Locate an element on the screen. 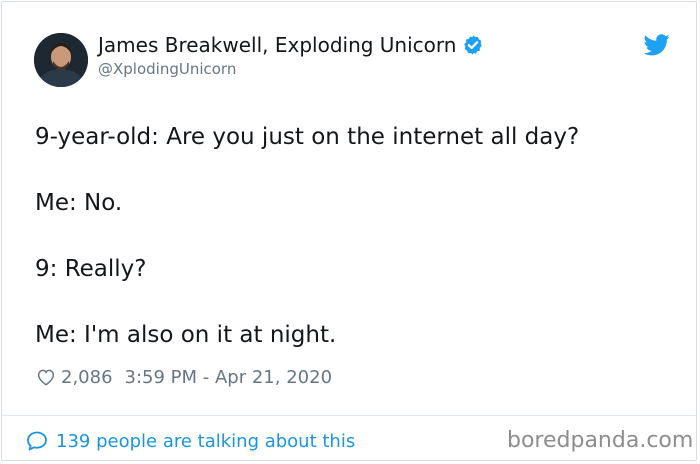 The width and height of the screenshot is (700, 464). author-name-text: James Breakwell, Exploding Unicorn is located at coordinates (277, 45).